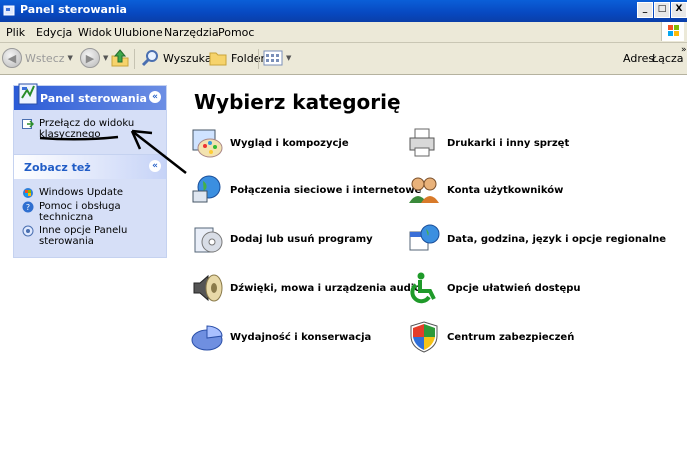 The height and width of the screenshot is (465, 687). I want to click on views-icon, so click(273, 58).